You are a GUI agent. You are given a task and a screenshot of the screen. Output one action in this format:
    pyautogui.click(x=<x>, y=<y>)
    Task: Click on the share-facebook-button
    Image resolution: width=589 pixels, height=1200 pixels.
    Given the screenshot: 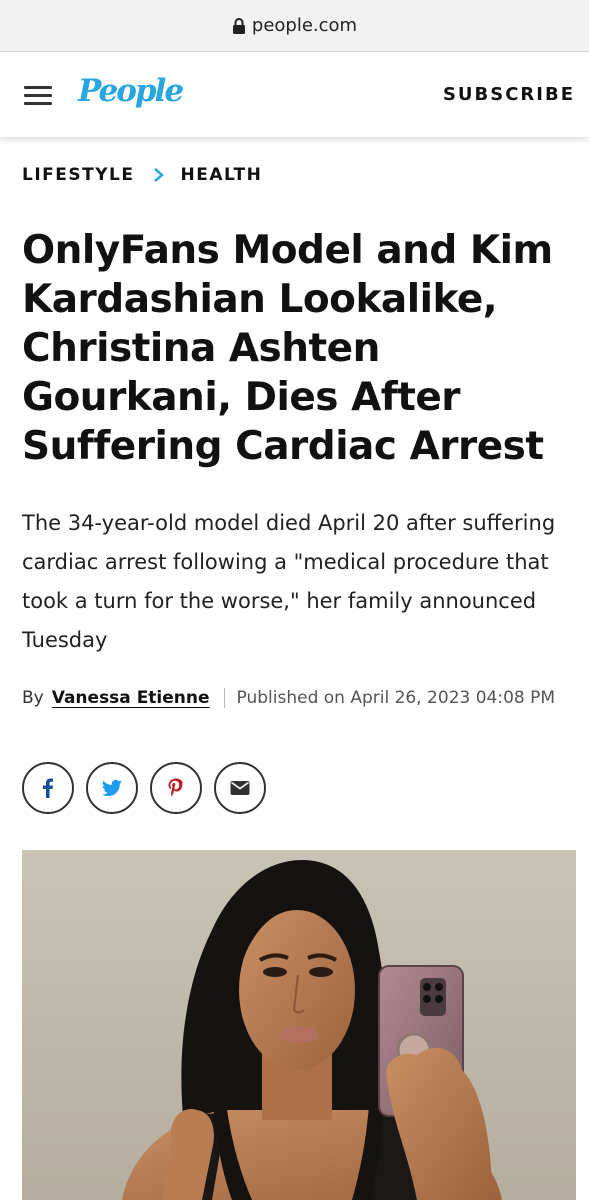 What is the action you would take?
    pyautogui.click(x=48, y=788)
    